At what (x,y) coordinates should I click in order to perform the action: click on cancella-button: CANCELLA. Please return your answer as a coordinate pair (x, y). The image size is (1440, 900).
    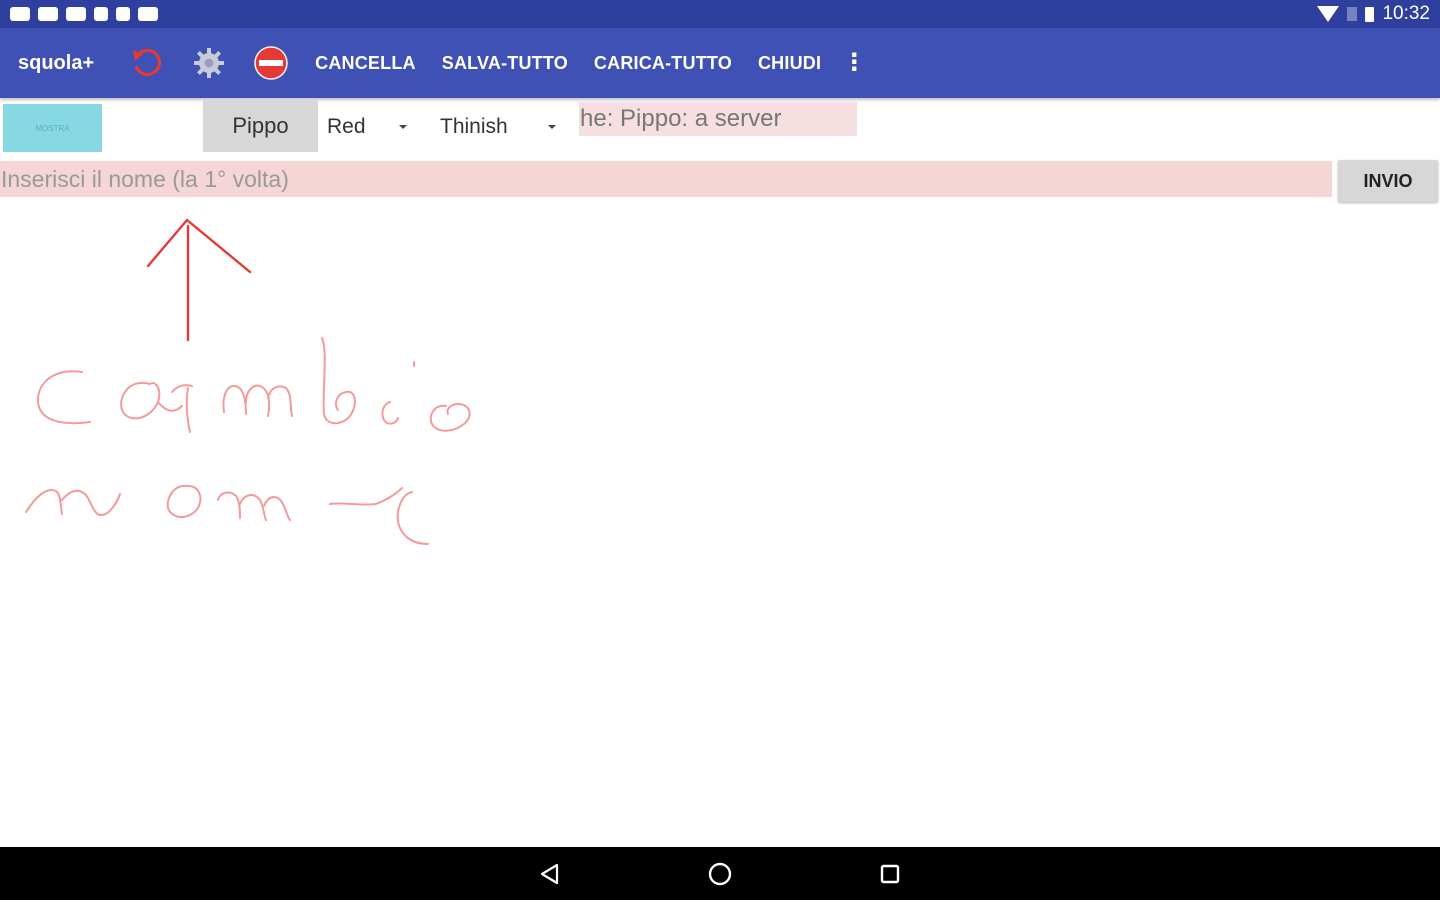
    Looking at the image, I should click on (365, 63).